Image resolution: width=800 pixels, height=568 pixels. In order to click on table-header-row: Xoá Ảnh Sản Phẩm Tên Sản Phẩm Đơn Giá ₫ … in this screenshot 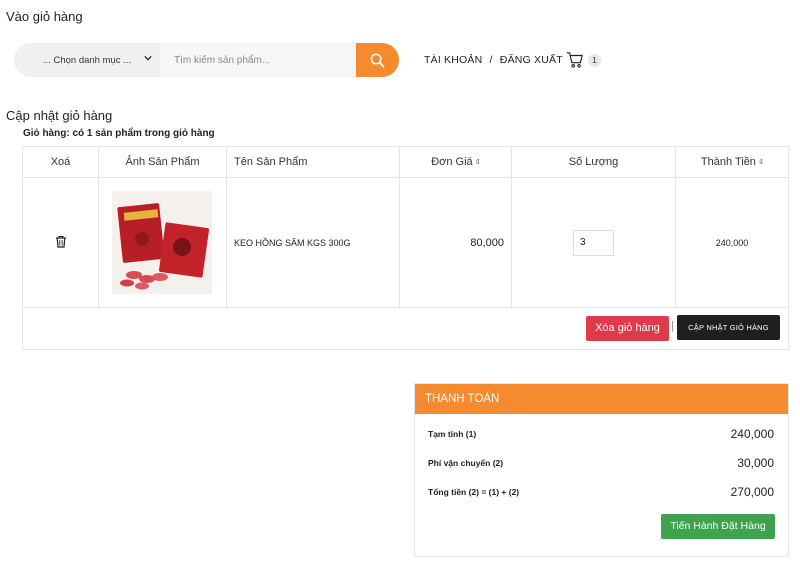, I will do `click(405, 162)`.